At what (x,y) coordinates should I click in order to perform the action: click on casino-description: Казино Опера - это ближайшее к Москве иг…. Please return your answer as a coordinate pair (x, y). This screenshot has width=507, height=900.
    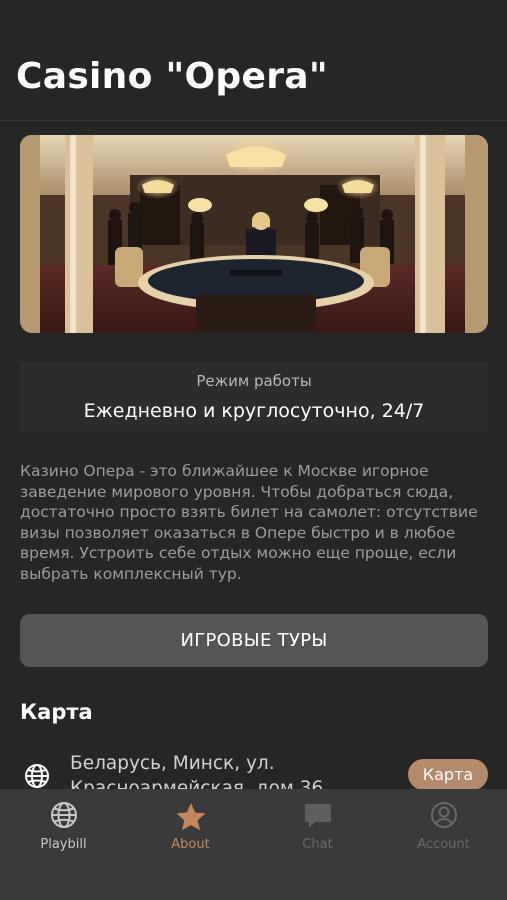
    Looking at the image, I should click on (249, 522).